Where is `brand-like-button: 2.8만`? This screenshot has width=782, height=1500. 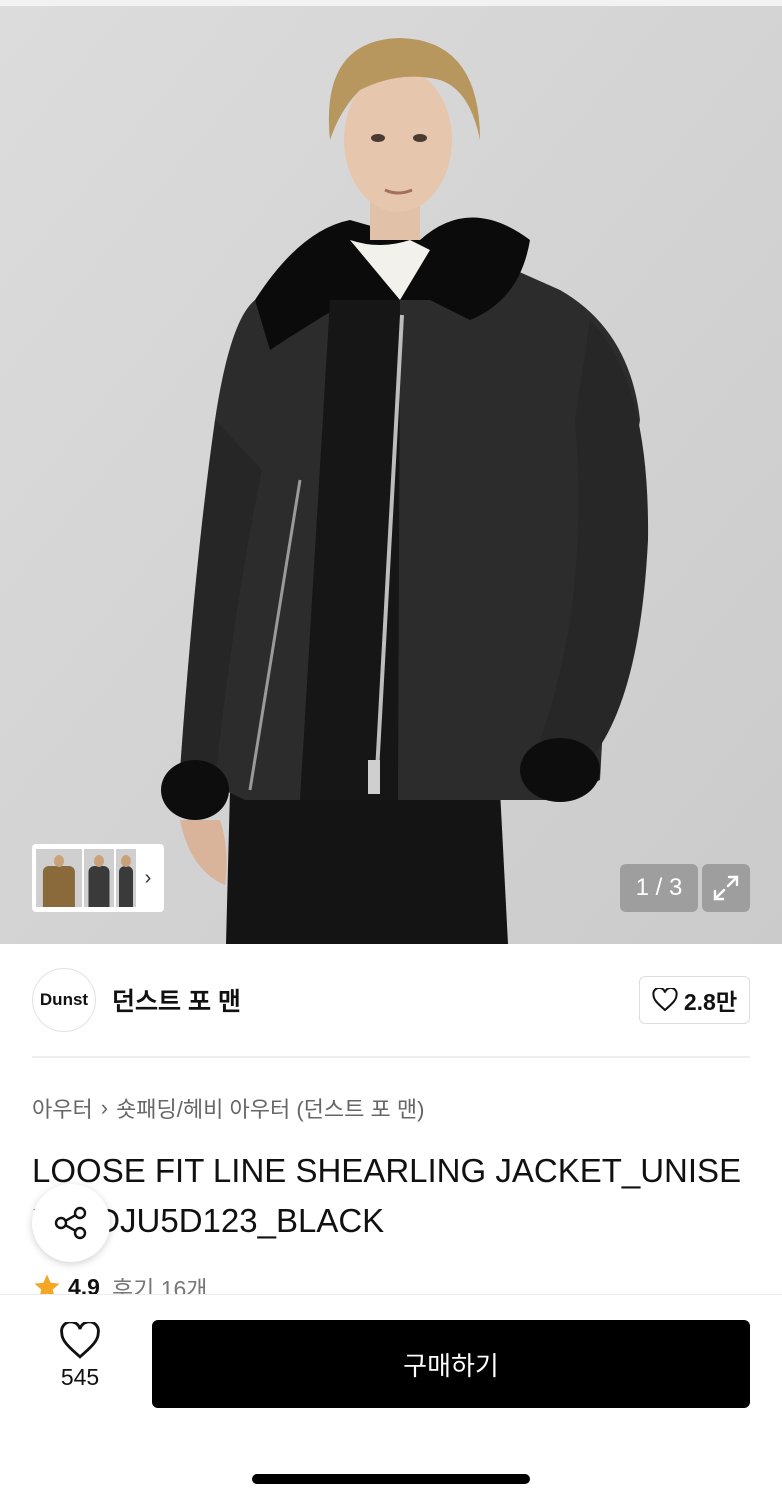
brand-like-button: 2.8만 is located at coordinates (694, 1000).